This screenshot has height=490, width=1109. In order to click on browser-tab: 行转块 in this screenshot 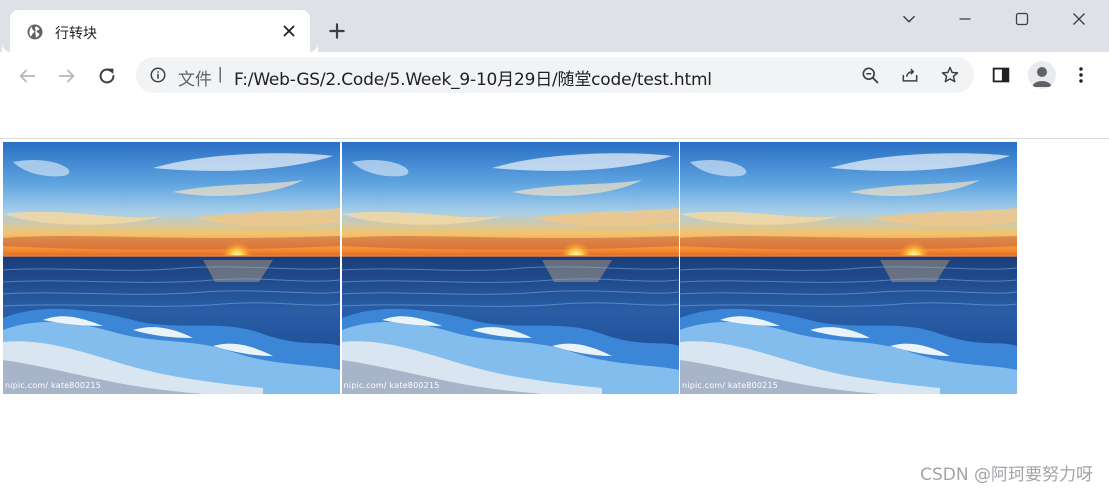, I will do `click(160, 31)`.